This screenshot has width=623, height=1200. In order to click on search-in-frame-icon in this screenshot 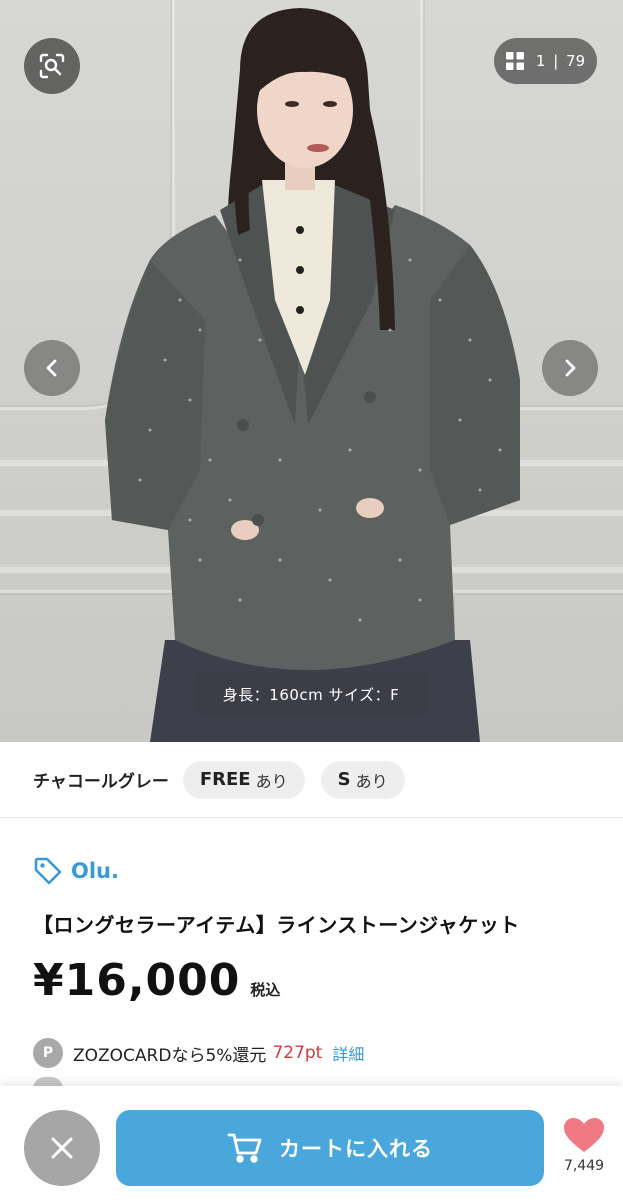, I will do `click(52, 66)`.